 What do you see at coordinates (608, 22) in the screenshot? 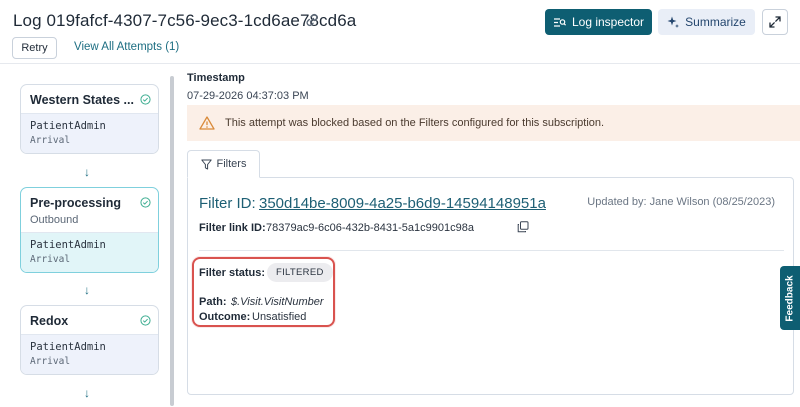
I see `log-inspector-label: Log inspector` at bounding box center [608, 22].